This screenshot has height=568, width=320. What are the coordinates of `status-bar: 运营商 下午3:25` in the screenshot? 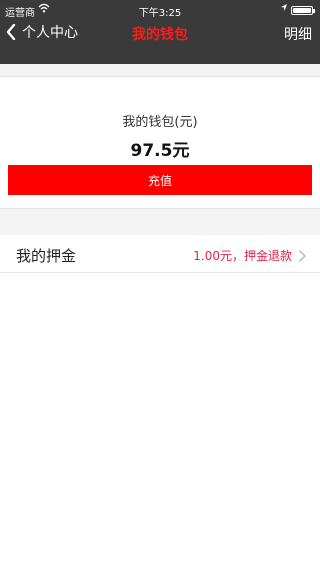 It's located at (160, 10).